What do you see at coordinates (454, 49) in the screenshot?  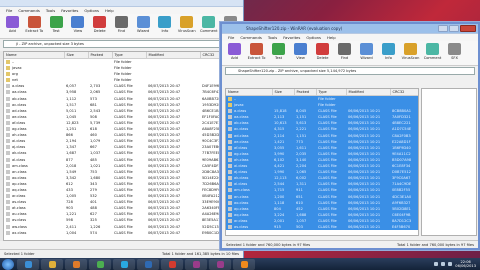 I see `sfx-icon` at bounding box center [454, 49].